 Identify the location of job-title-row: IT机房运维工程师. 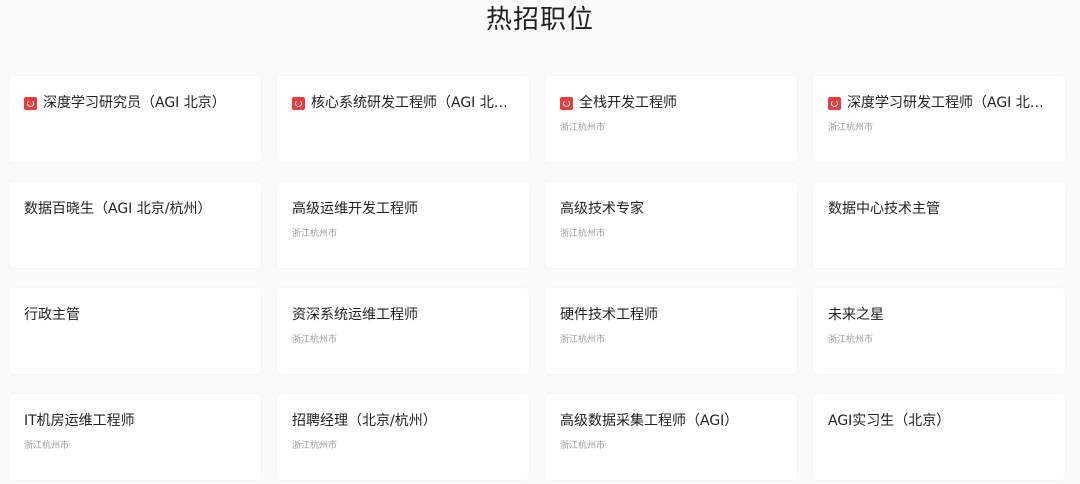
(135, 421).